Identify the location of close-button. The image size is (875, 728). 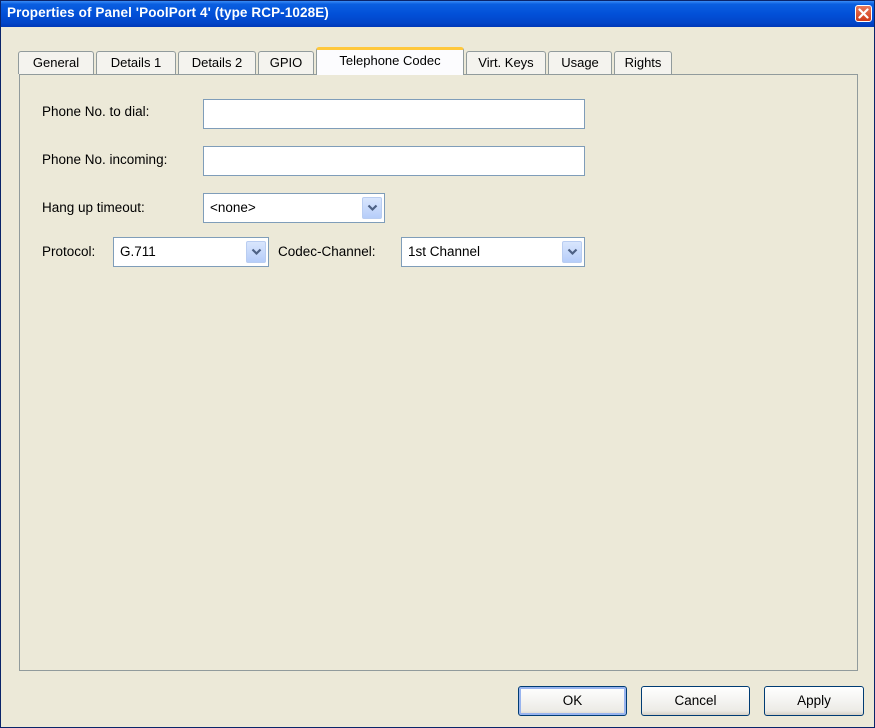
(863, 13).